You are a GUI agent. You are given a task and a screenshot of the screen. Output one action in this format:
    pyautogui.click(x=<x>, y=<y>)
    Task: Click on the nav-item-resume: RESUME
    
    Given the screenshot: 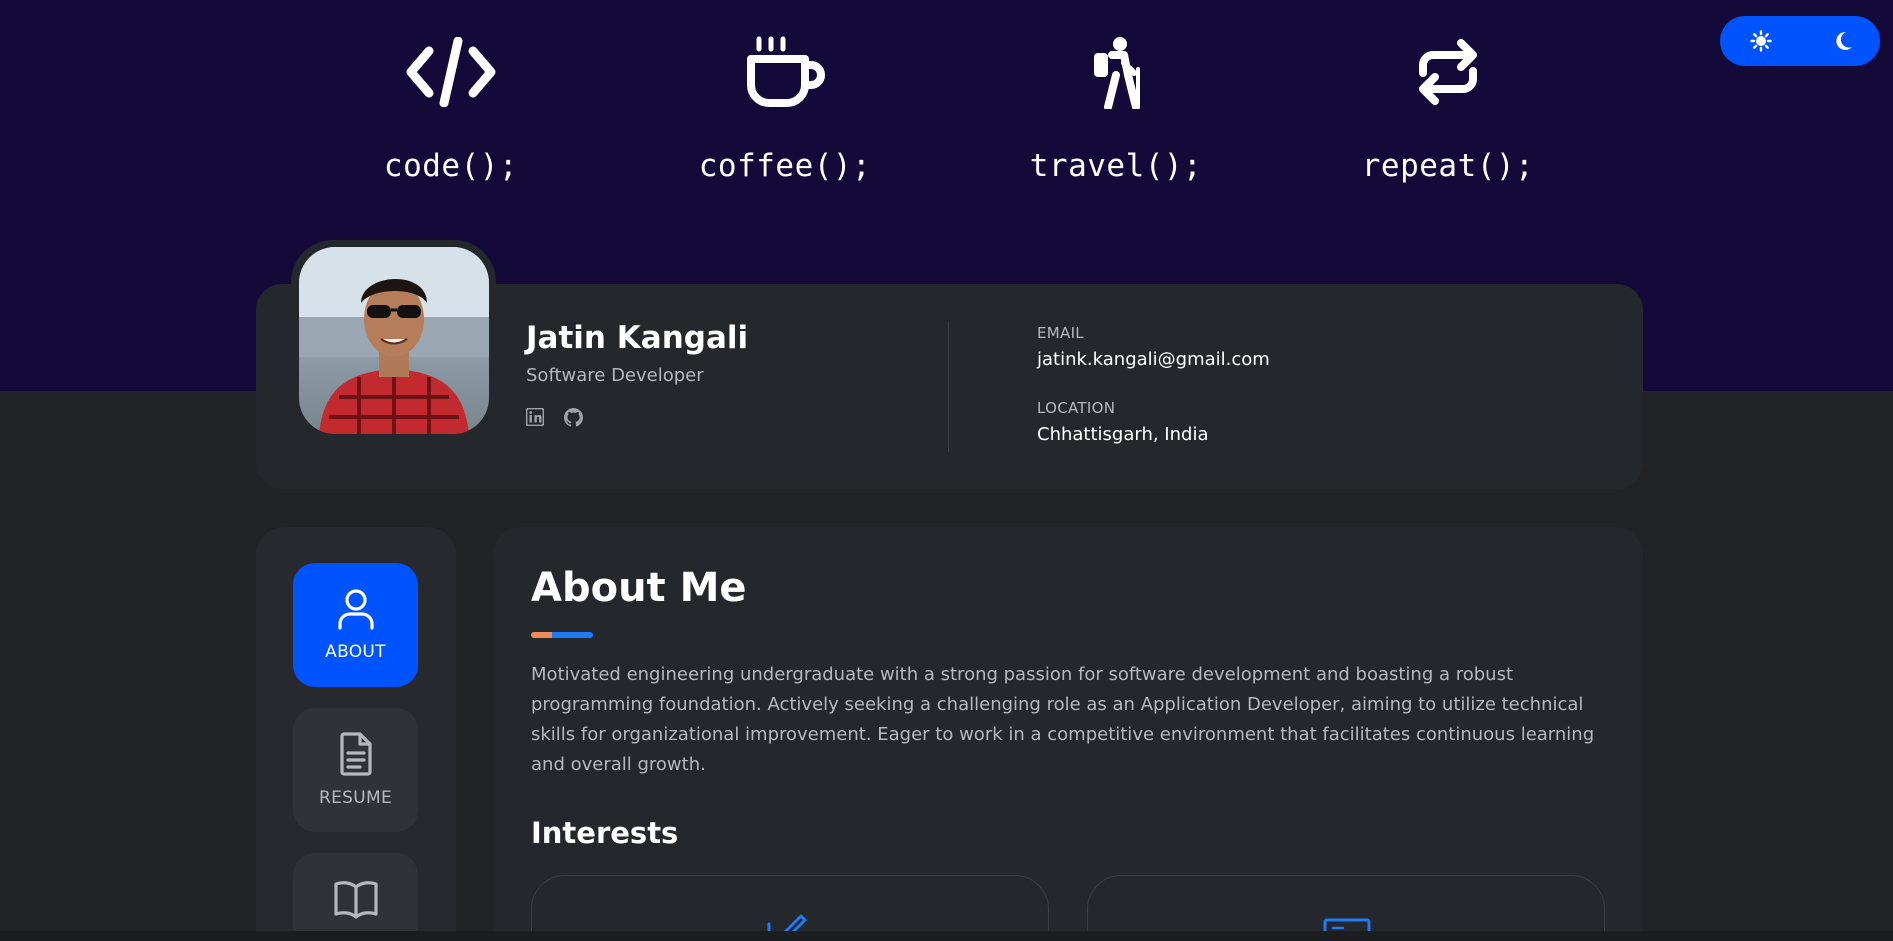 What is the action you would take?
    pyautogui.click(x=355, y=770)
    